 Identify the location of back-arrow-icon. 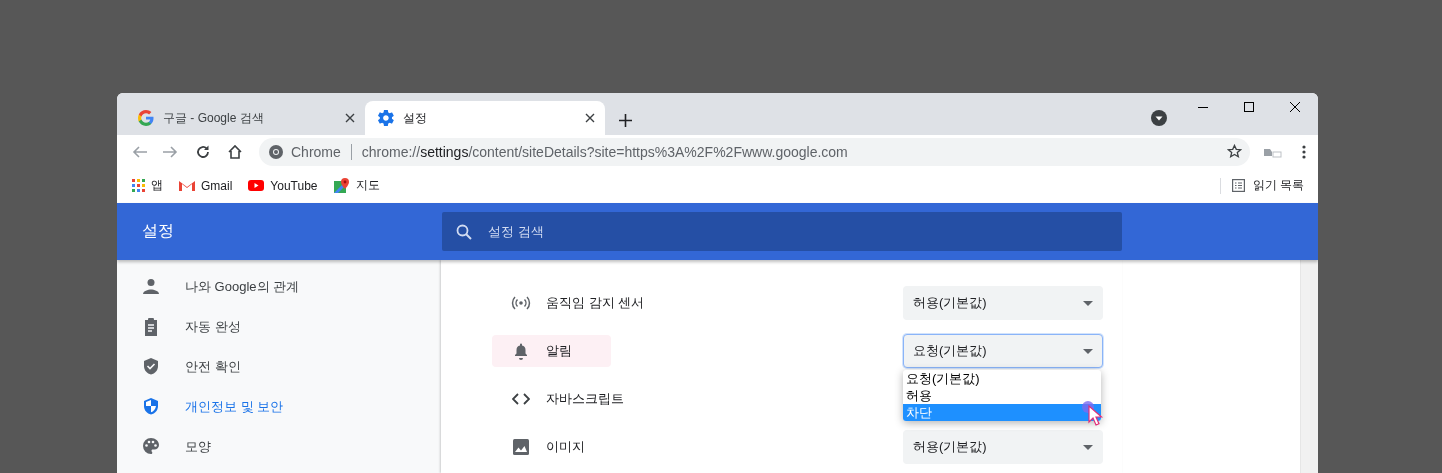
(139, 151).